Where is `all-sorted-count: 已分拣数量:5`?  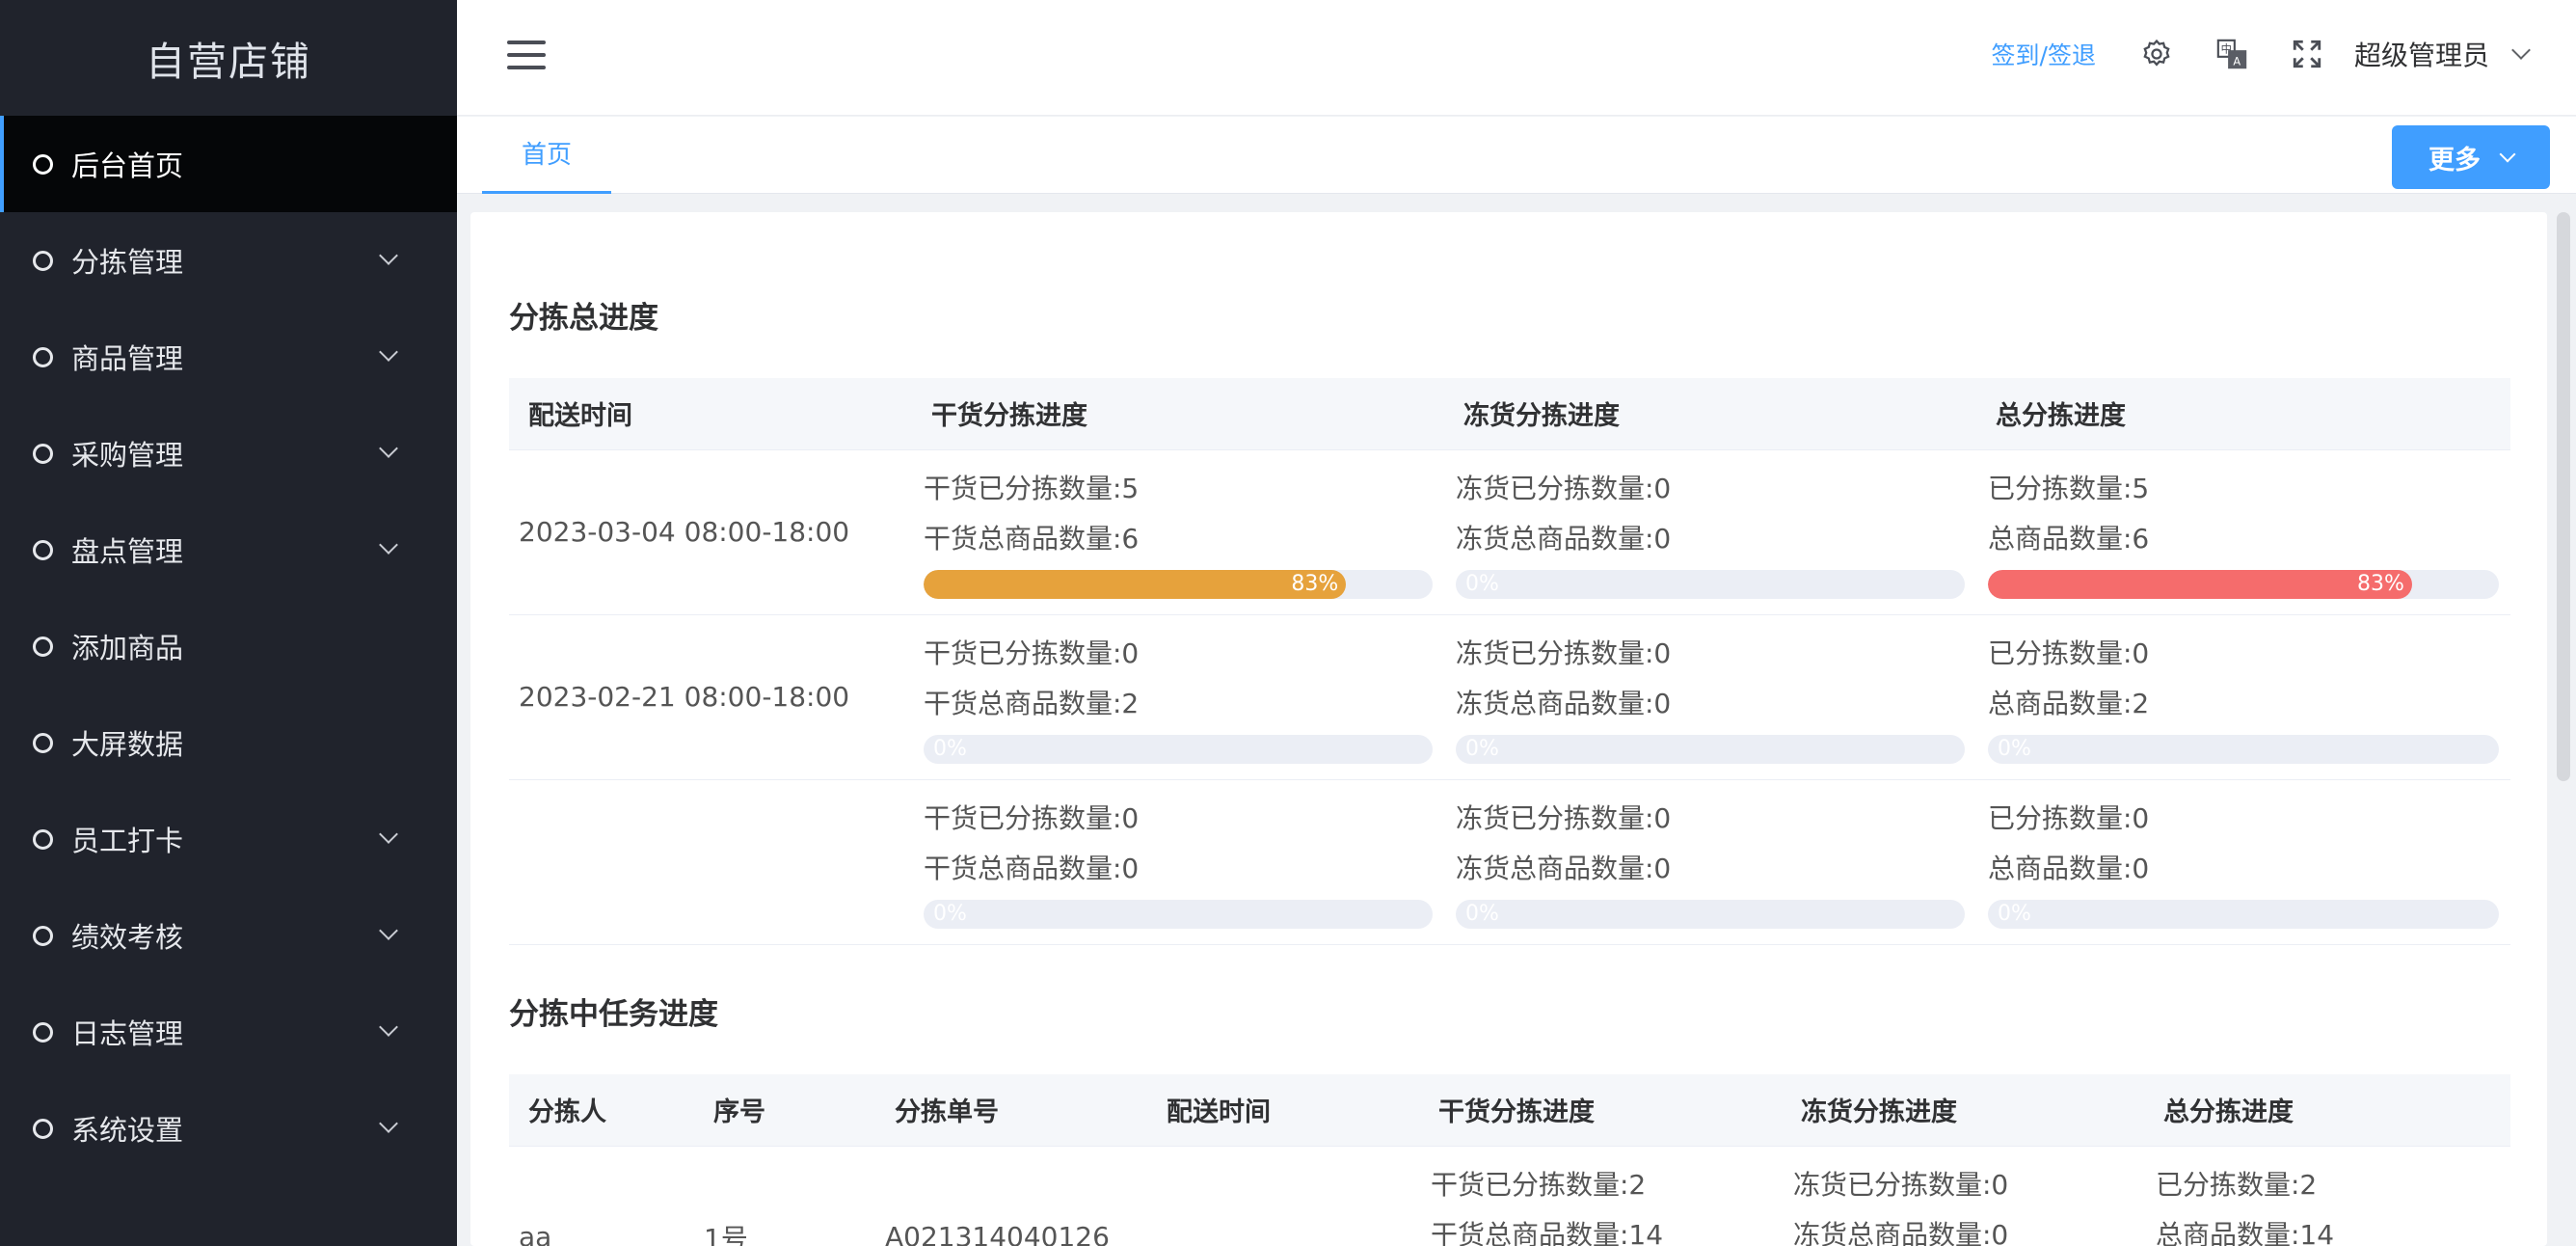 all-sorted-count: 已分拣数量:5 is located at coordinates (2069, 488).